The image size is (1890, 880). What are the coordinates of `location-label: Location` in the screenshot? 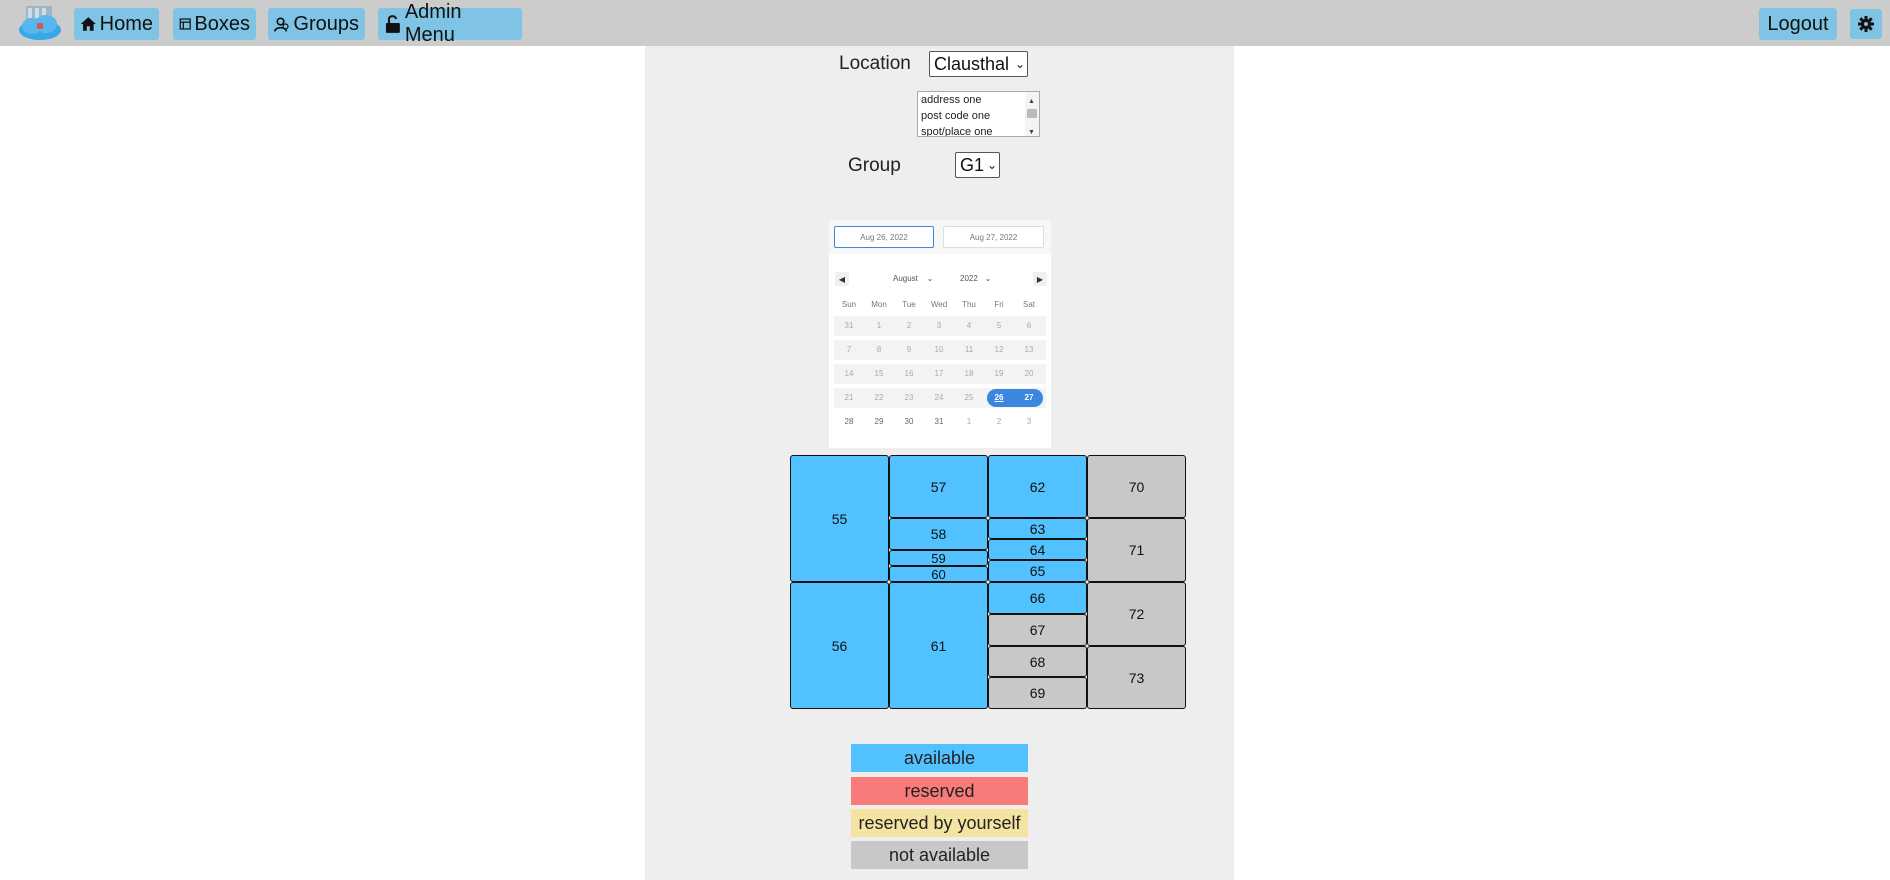 It's located at (875, 63).